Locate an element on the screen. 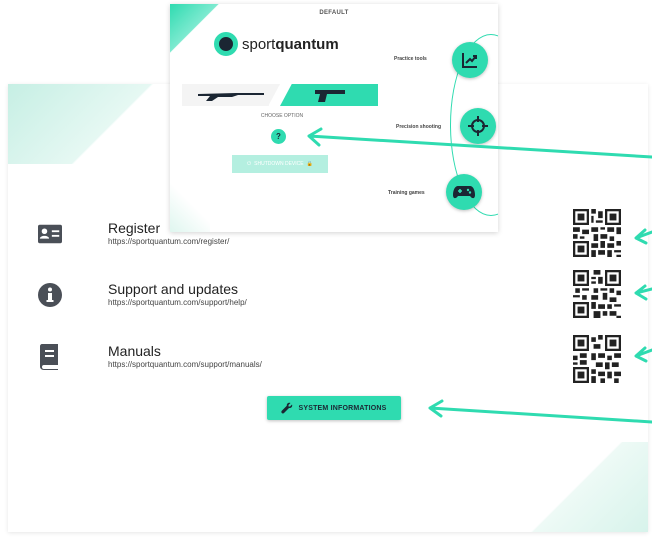 Image resolution: width=652 pixels, height=538 pixels. weapon-selector is located at coordinates (280, 95).